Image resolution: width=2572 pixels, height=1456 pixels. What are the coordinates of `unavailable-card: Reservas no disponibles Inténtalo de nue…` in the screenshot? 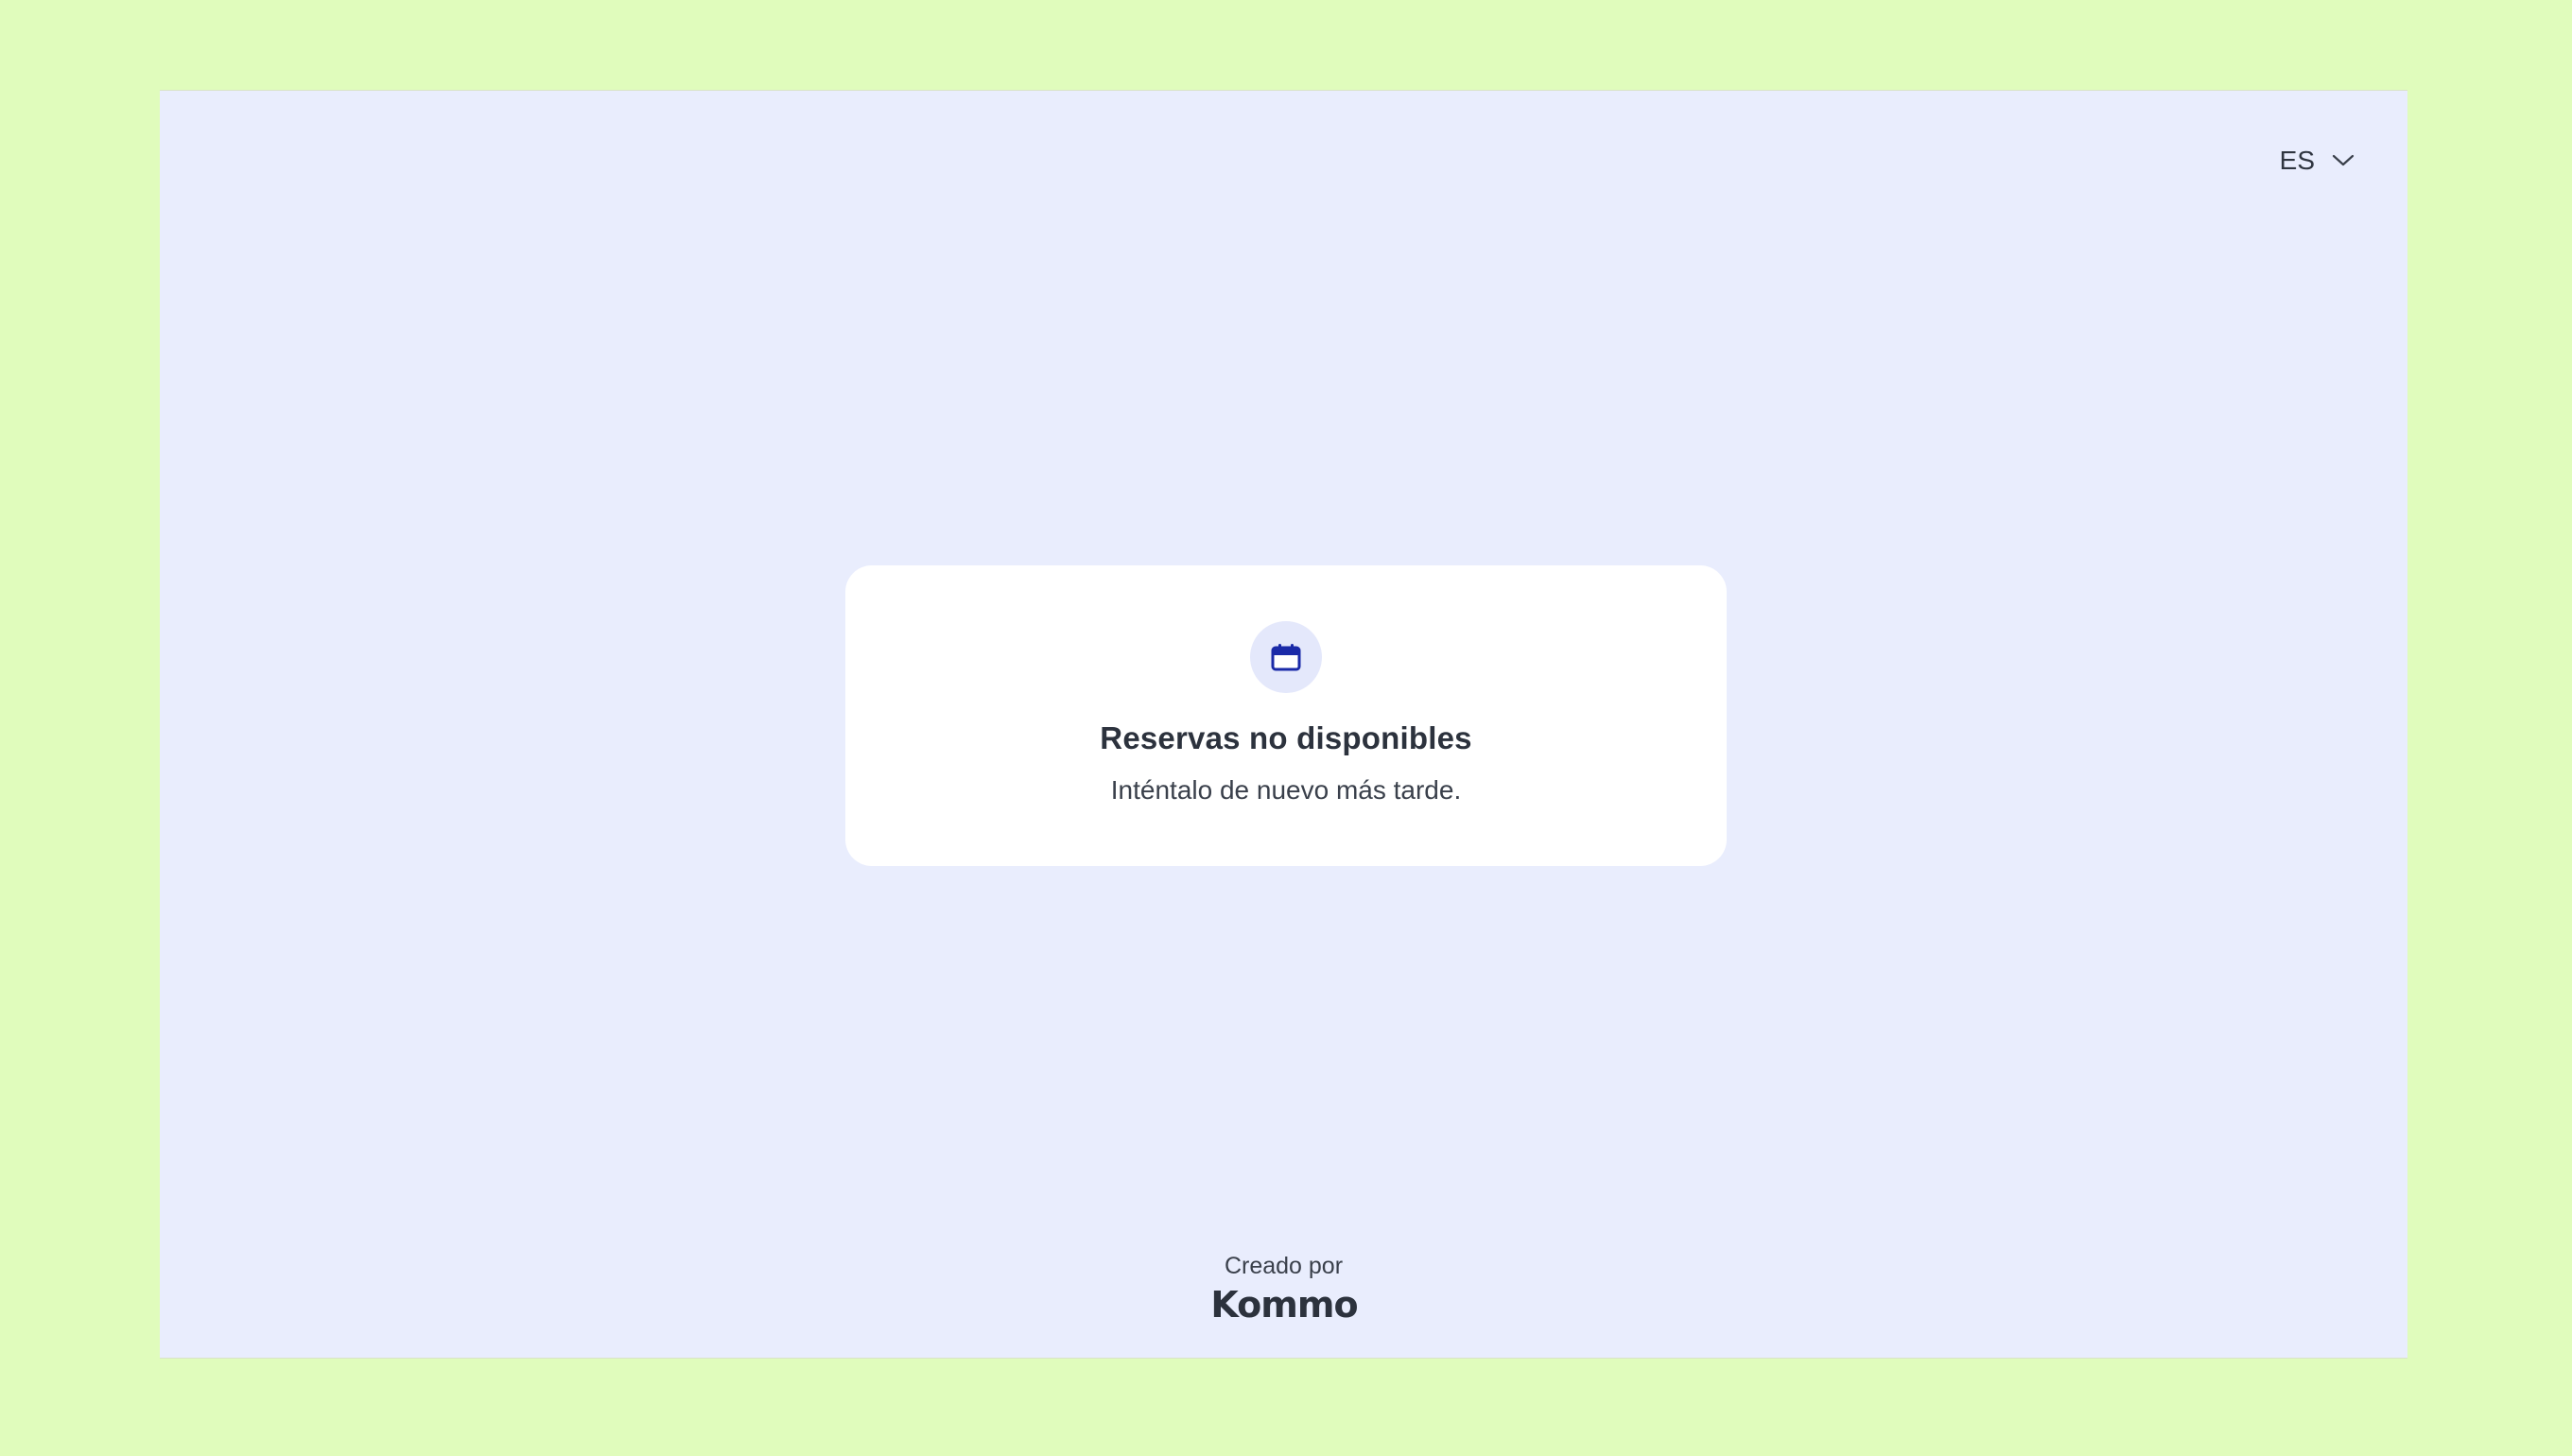 It's located at (1286, 715).